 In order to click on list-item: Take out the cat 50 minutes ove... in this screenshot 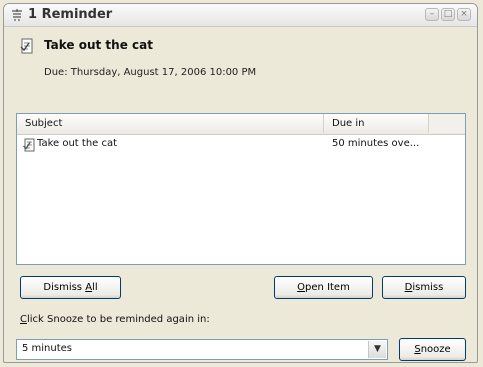, I will do `click(241, 145)`.